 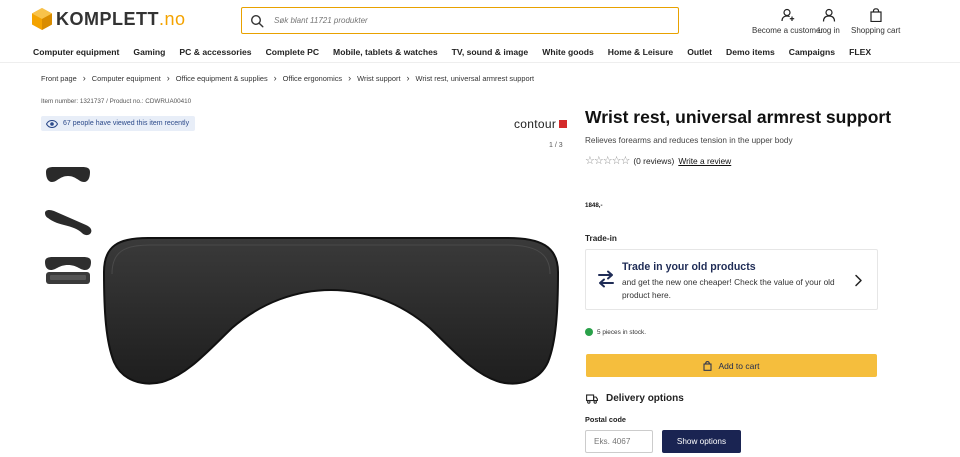 What do you see at coordinates (568, 52) in the screenshot?
I see `category-white-goods: White goods` at bounding box center [568, 52].